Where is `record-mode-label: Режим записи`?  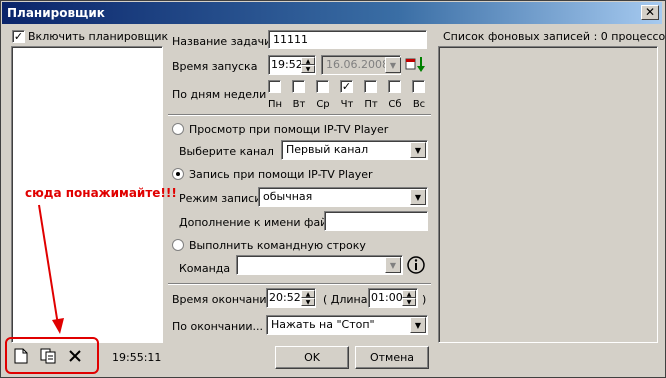
record-mode-label: Режим записи is located at coordinates (220, 198).